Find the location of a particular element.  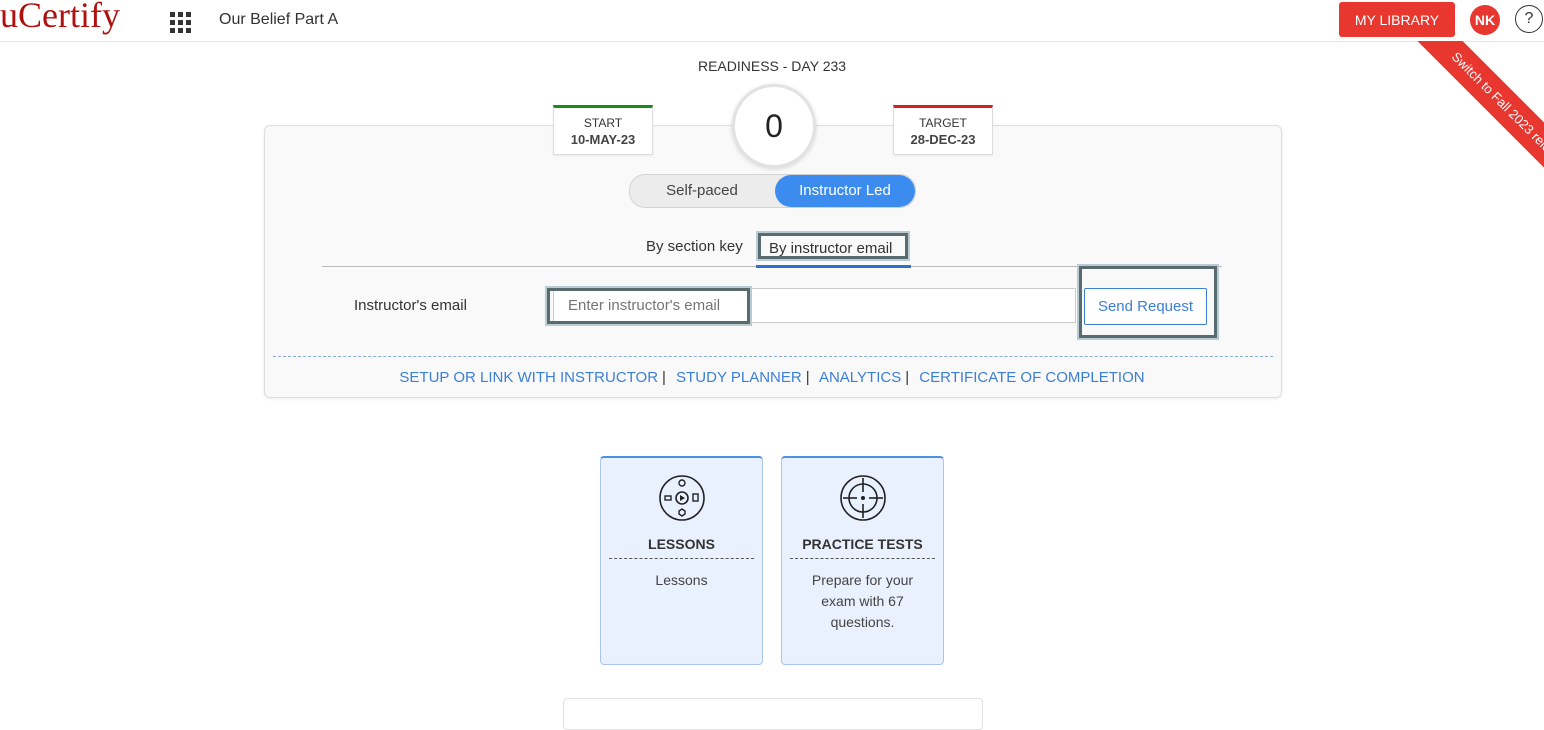

instructor-email-label: Instructor's email is located at coordinates (410, 305).